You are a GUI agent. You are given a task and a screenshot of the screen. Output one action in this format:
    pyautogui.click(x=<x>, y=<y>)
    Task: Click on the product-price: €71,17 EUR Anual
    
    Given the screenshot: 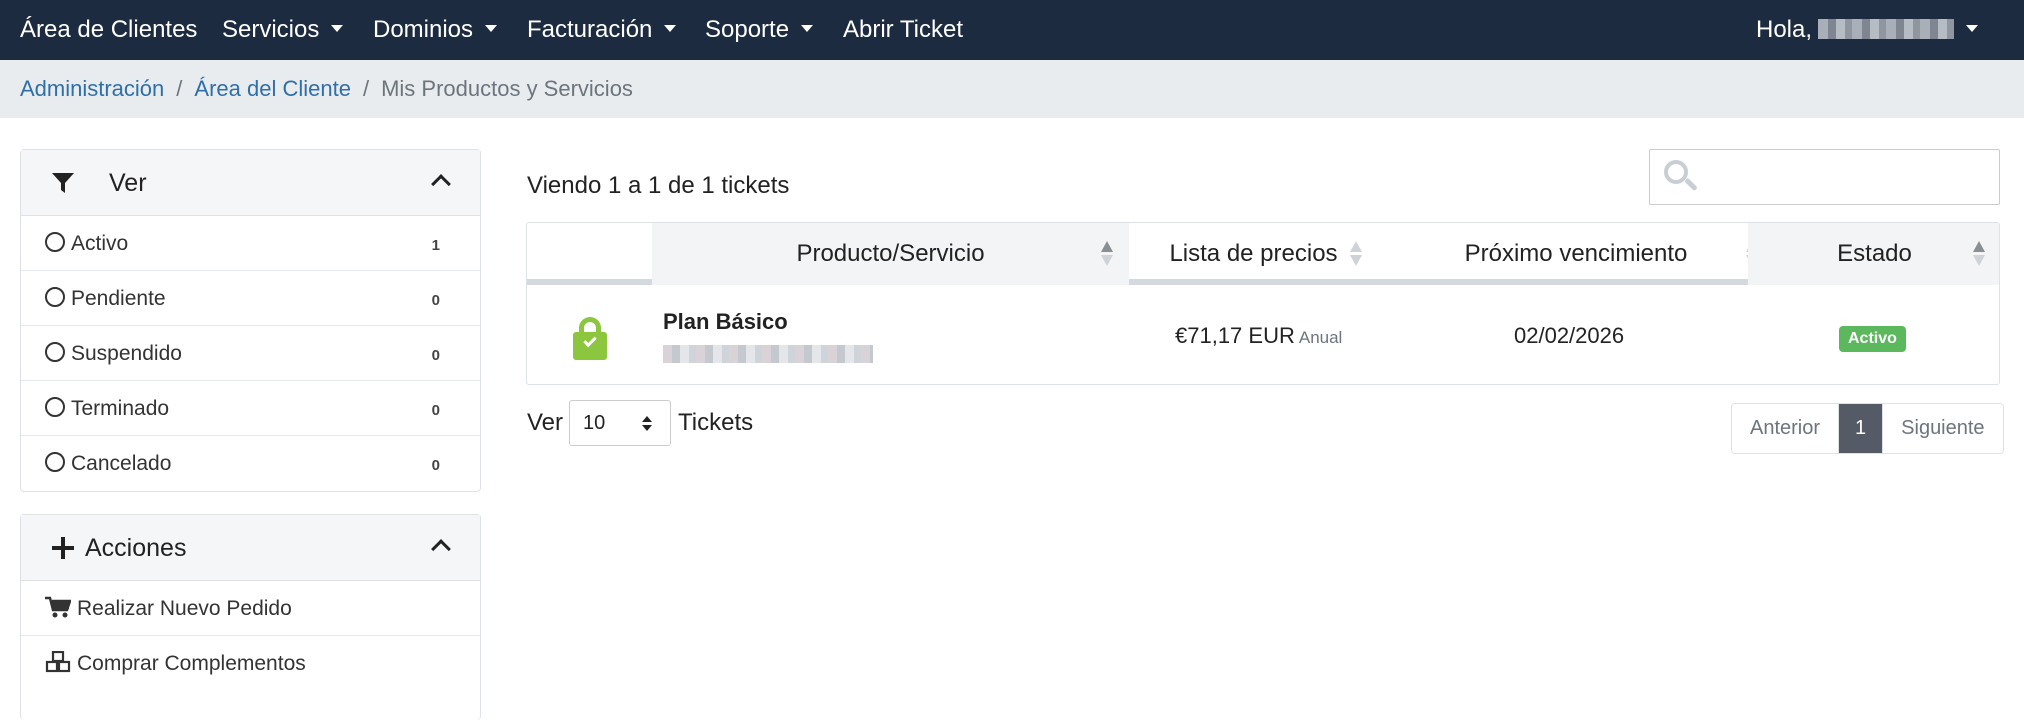 What is the action you would take?
    pyautogui.click(x=1258, y=336)
    